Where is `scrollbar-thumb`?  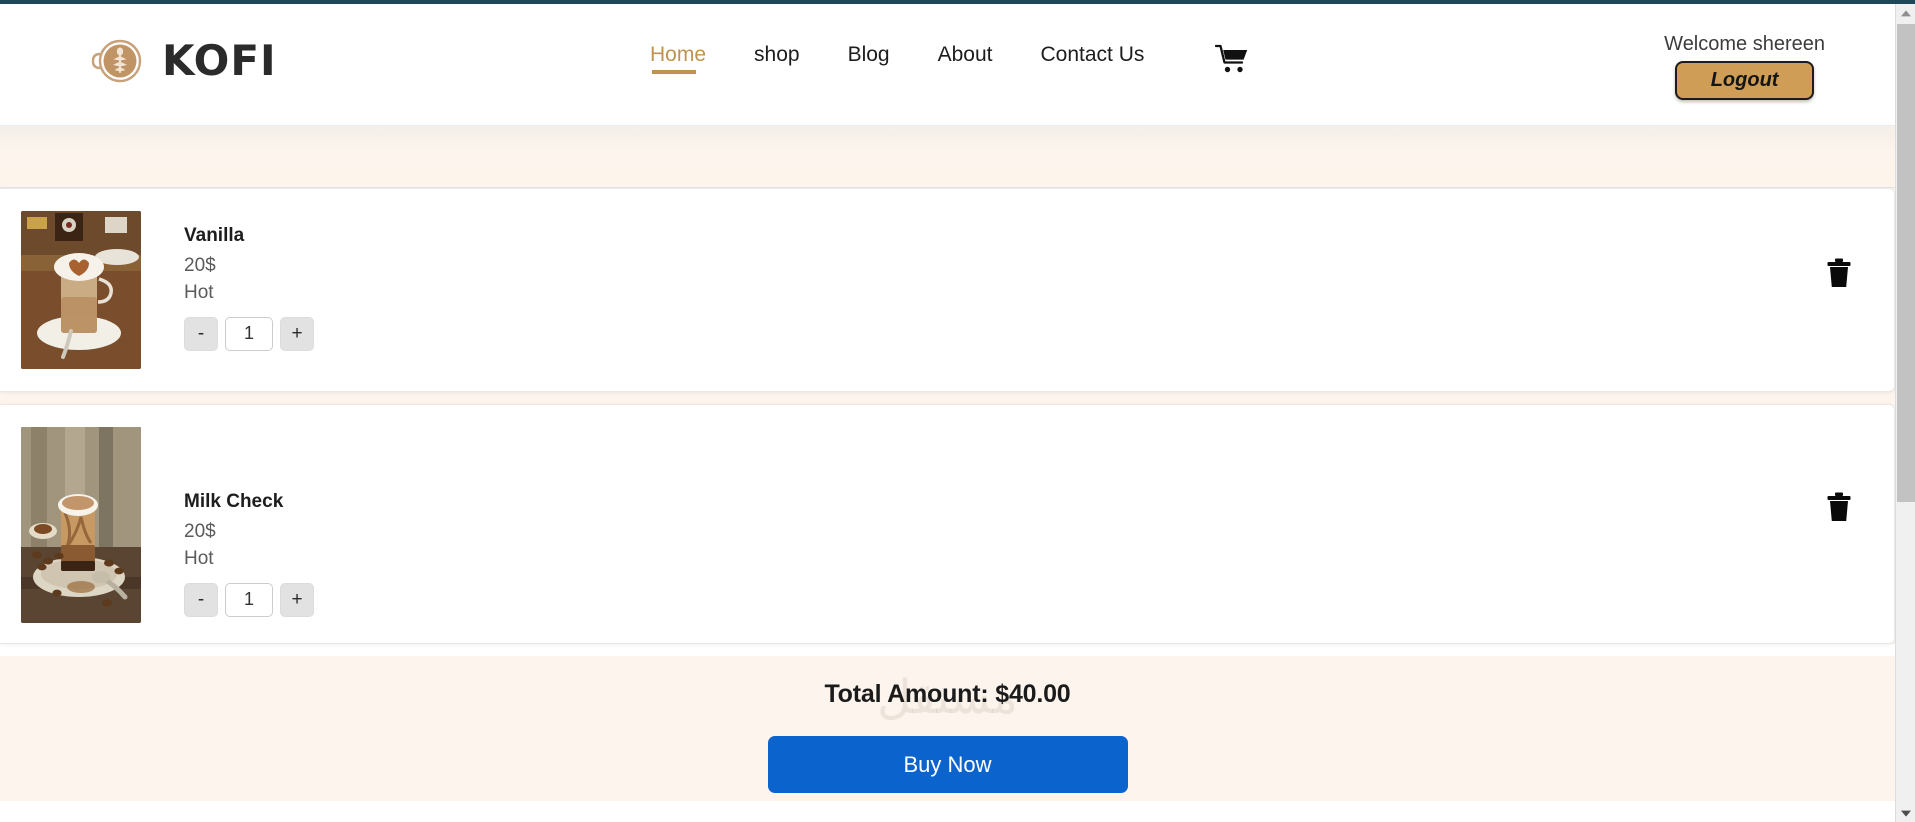 scrollbar-thumb is located at coordinates (1906, 263).